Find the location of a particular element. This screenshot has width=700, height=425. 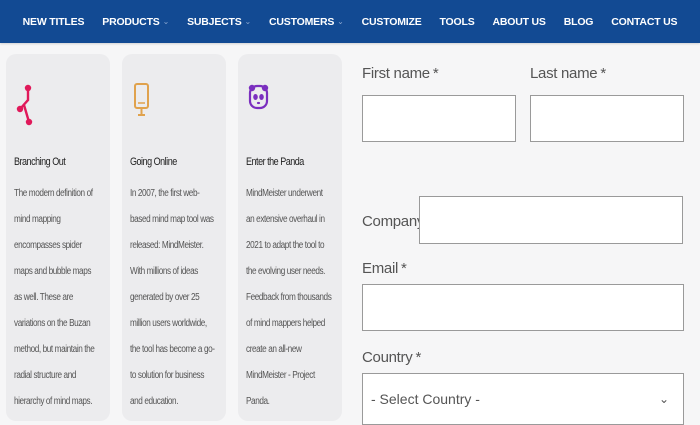

last-name-label-text: Last name is located at coordinates (564, 73).